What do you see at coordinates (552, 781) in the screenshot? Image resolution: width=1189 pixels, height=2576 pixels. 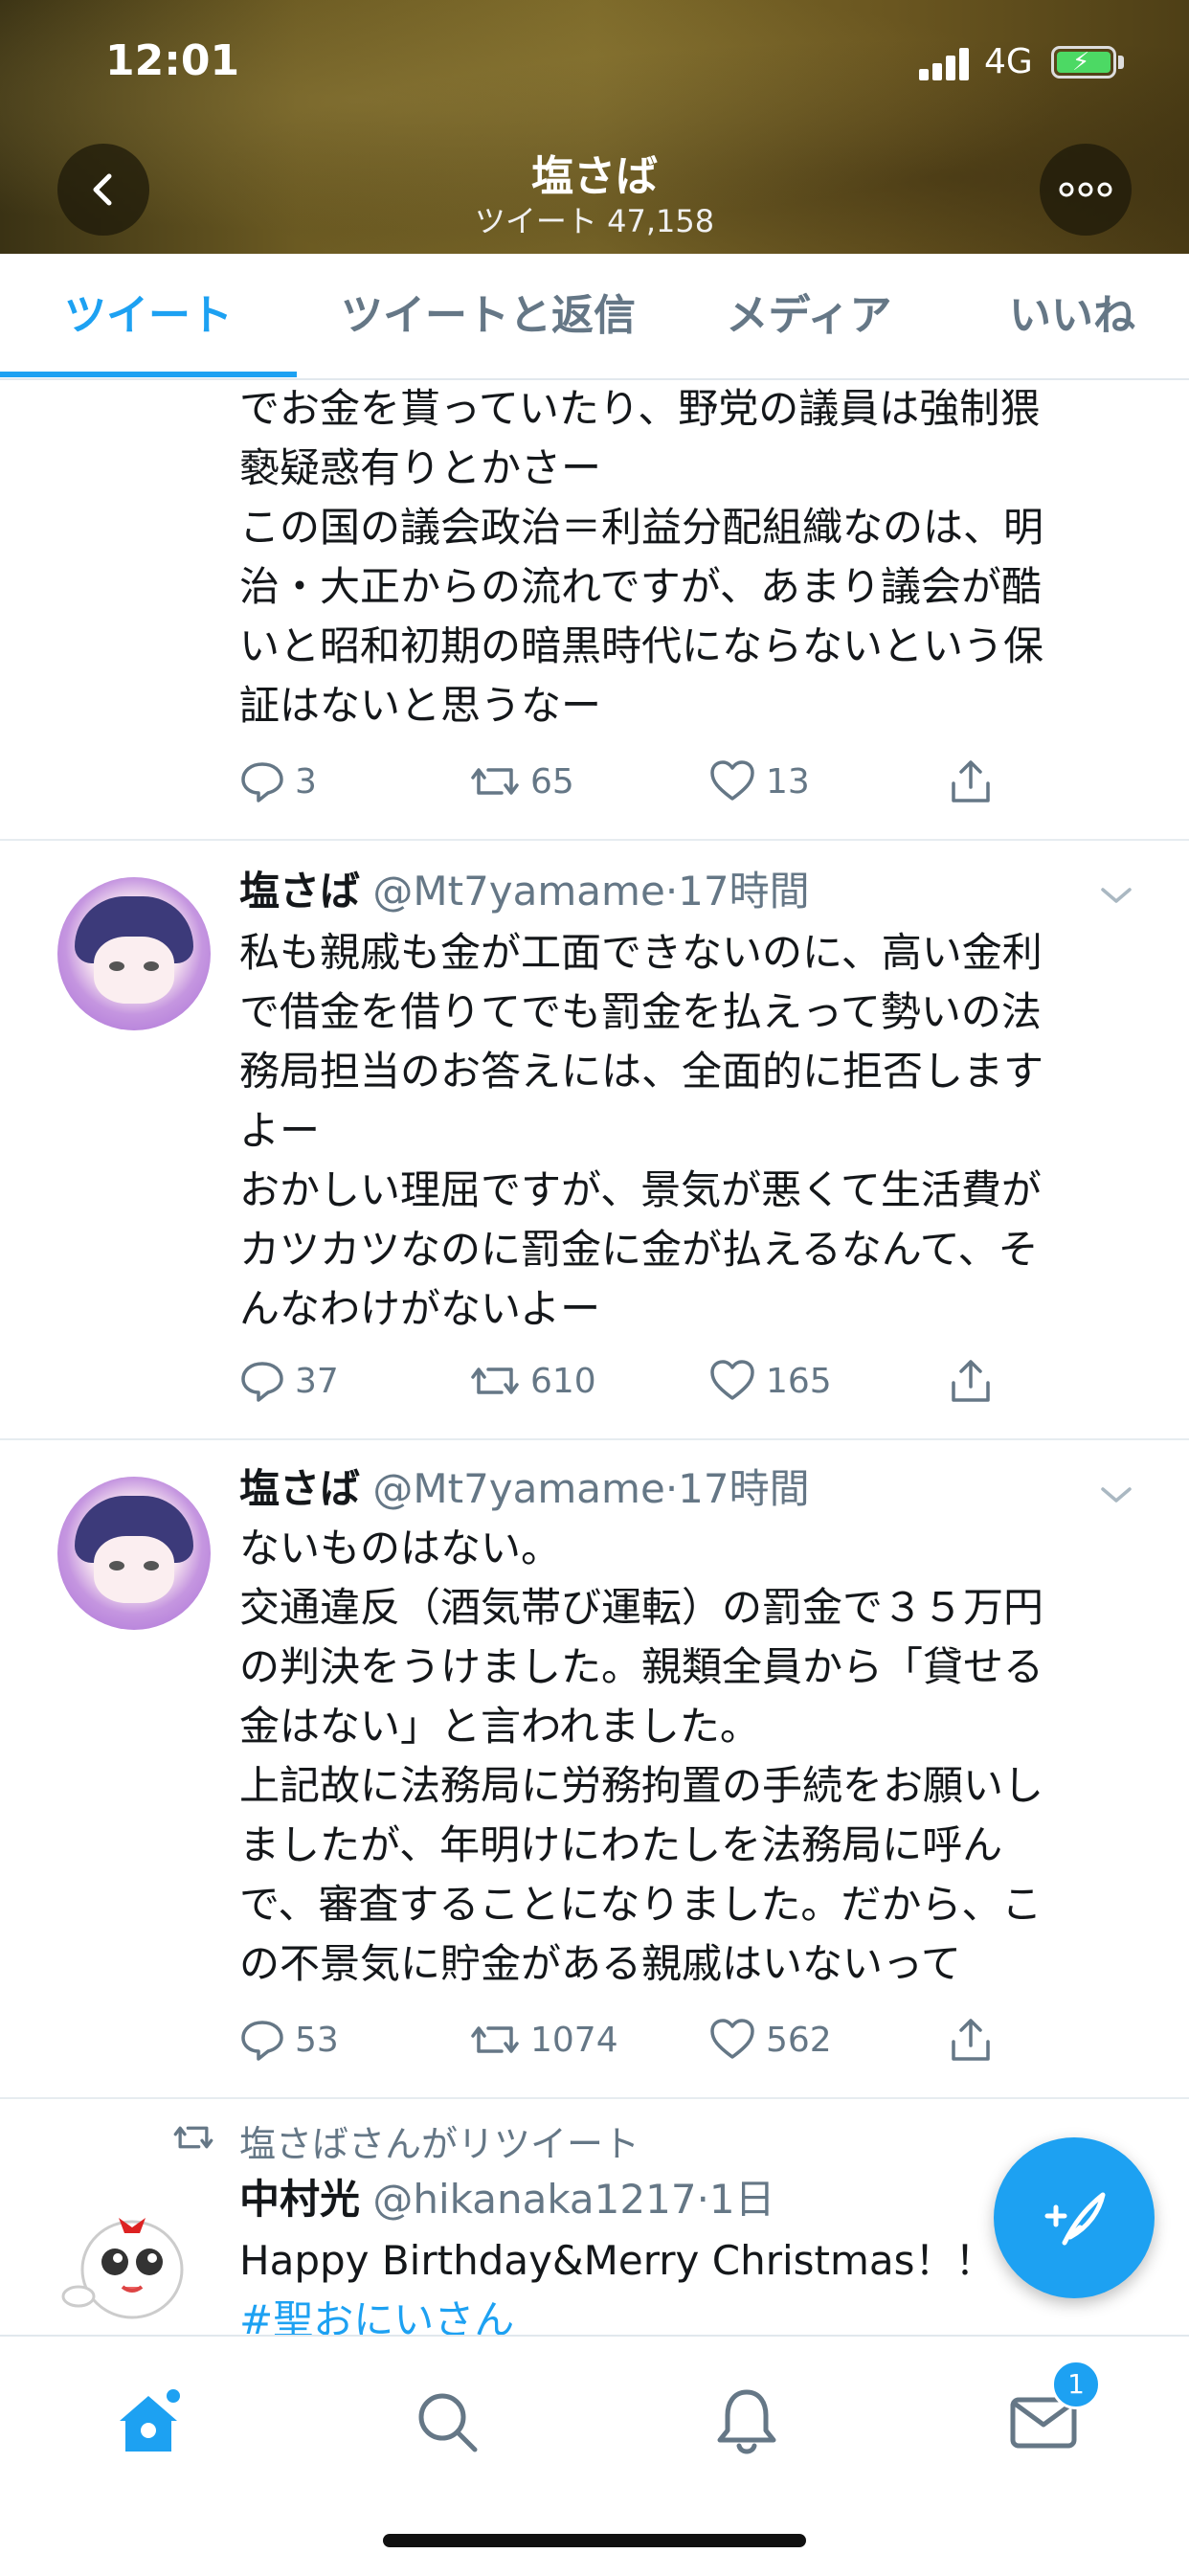 I see `retweet-count: 65` at bounding box center [552, 781].